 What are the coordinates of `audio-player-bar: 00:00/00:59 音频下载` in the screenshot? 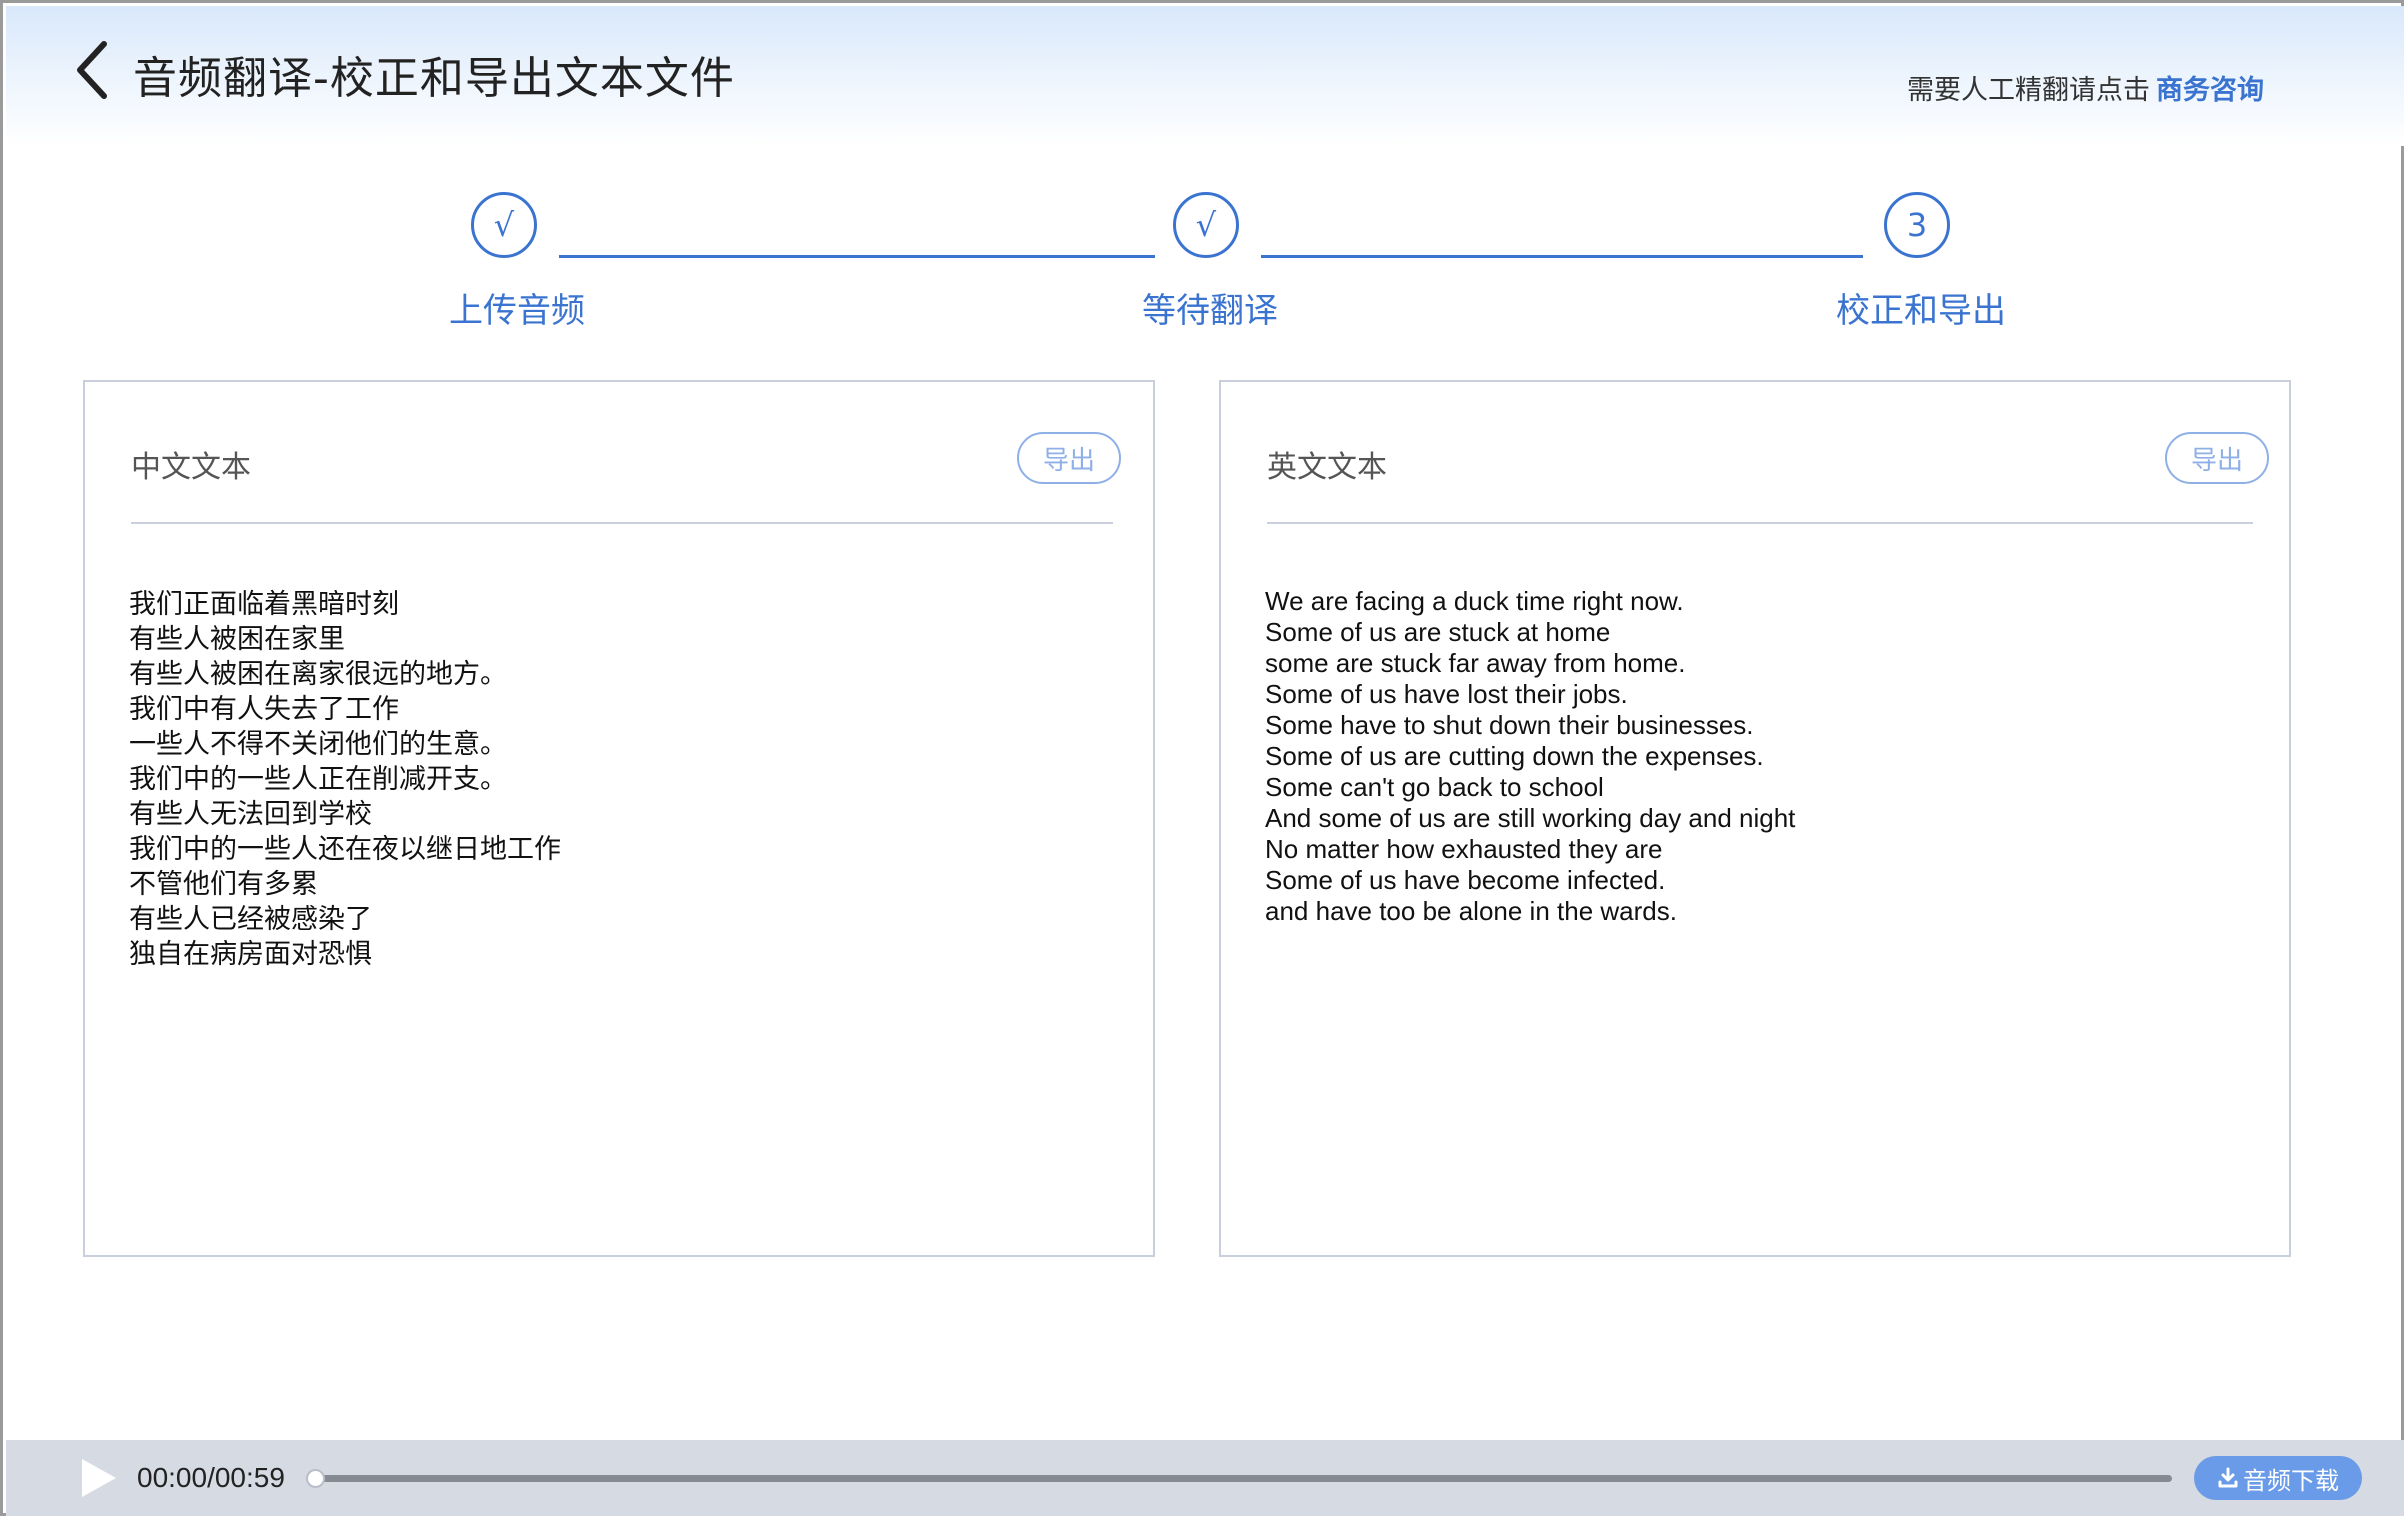 It's located at (1205, 1478).